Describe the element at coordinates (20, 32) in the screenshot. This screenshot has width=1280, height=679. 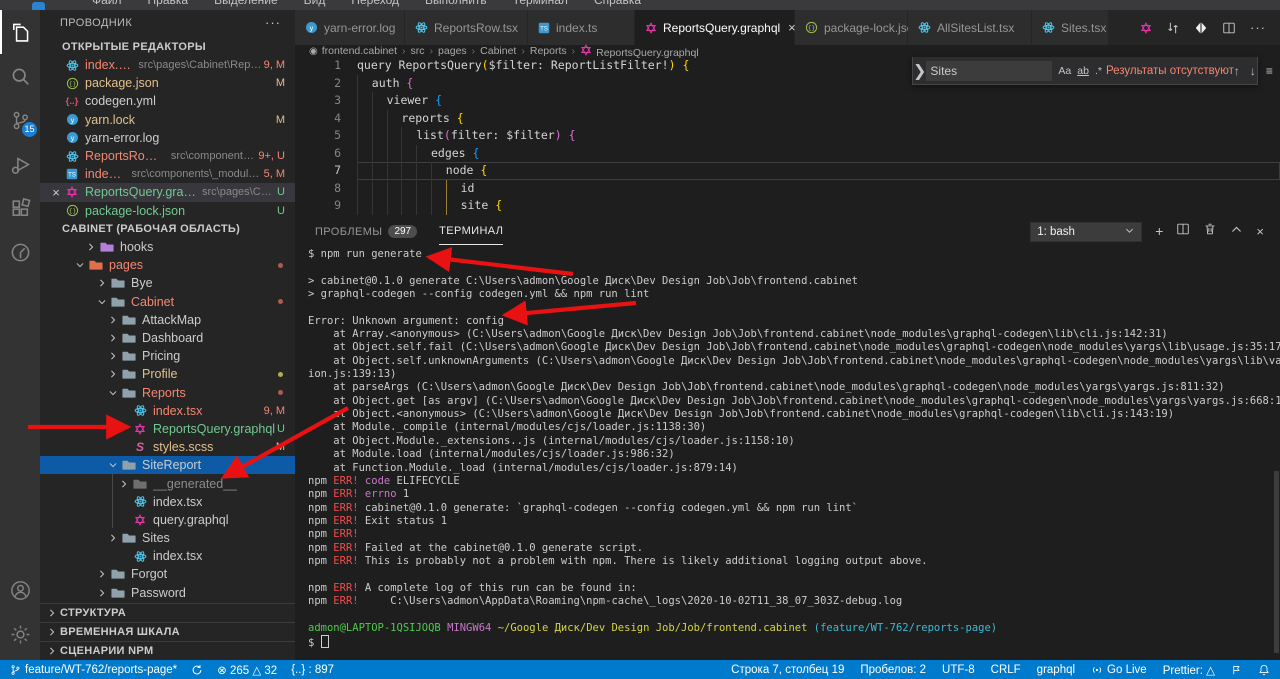
I see `activity-files` at that location.